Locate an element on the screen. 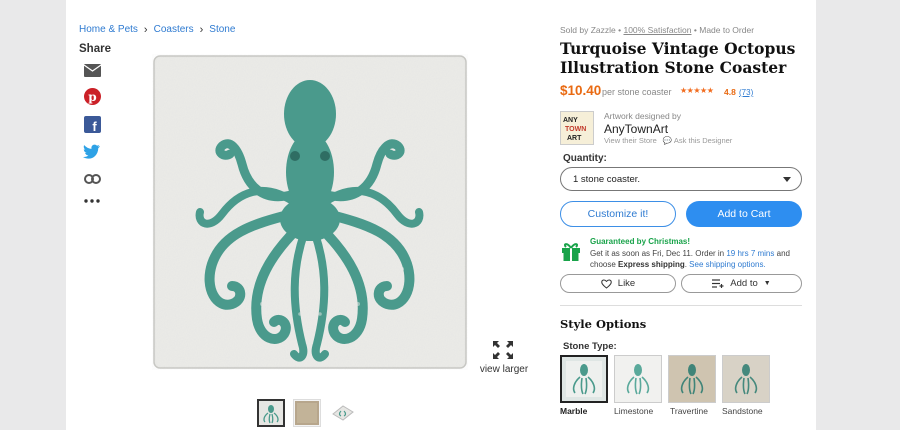  add-to-button: Add to ▼ is located at coordinates (741, 283).